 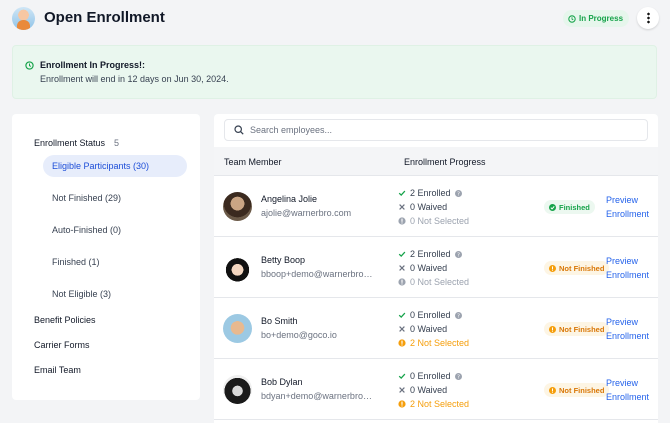 What do you see at coordinates (115, 294) in the screenshot?
I see `sidebar-item-not-eligible: Not Eligible (3)` at bounding box center [115, 294].